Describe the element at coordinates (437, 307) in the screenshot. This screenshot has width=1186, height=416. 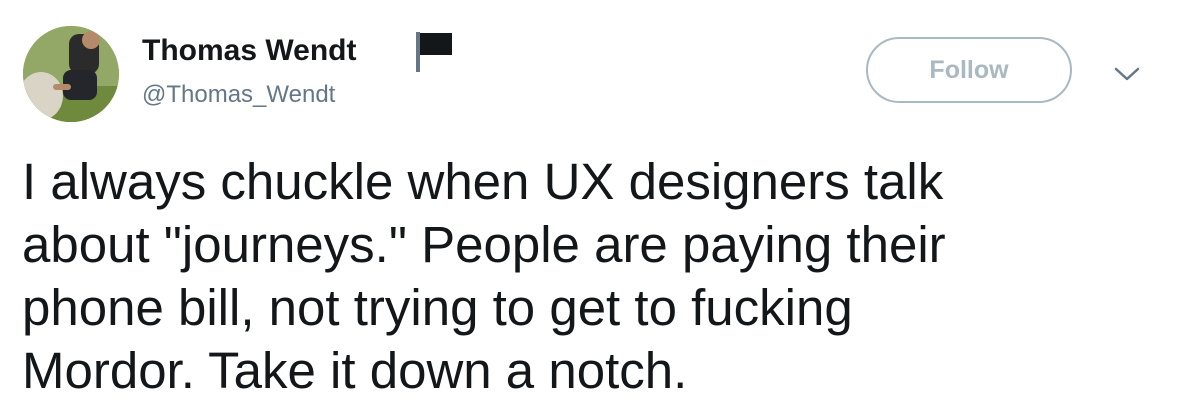
I see `tweet-text-line: phone bill, not trying to get to fucking` at that location.